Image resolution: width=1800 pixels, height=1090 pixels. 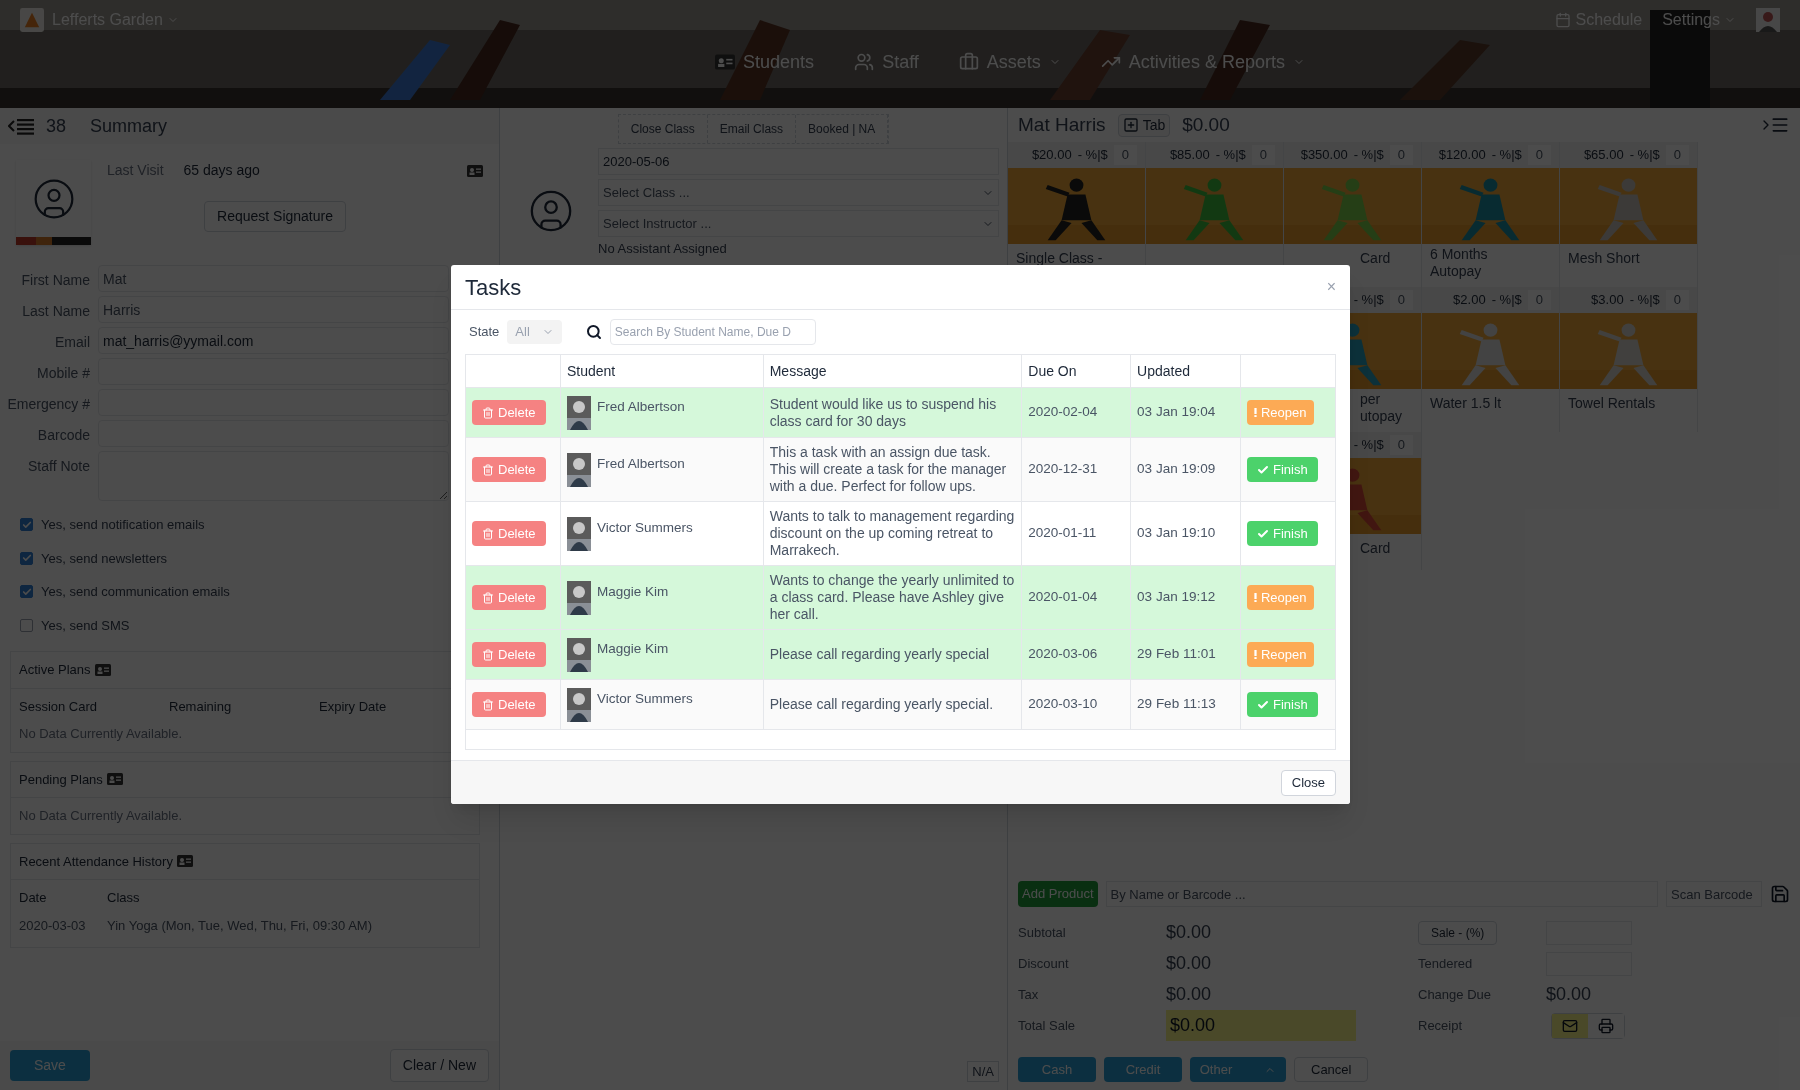 What do you see at coordinates (892, 469) in the screenshot?
I see `table-cell: This a task with an assign due task. This will create a task for the manager with a due. Perfect for follow ups.` at bounding box center [892, 469].